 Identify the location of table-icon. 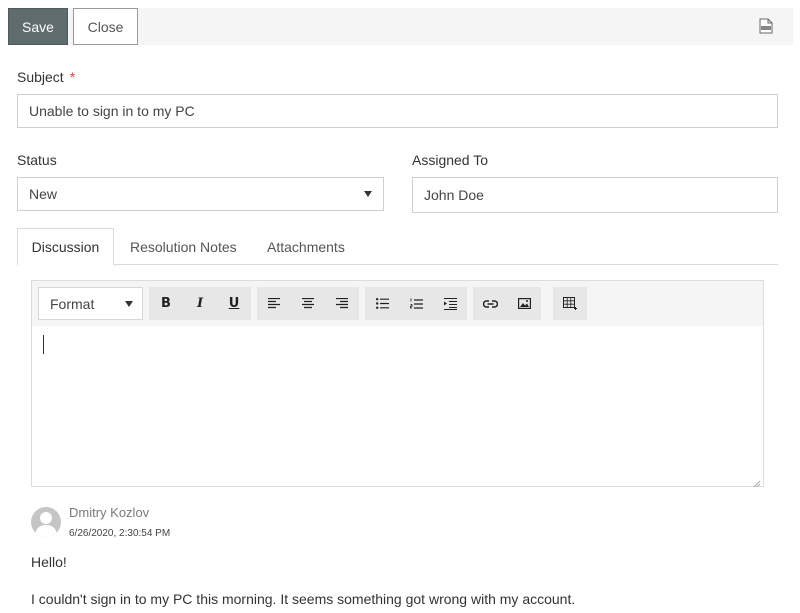
(570, 303).